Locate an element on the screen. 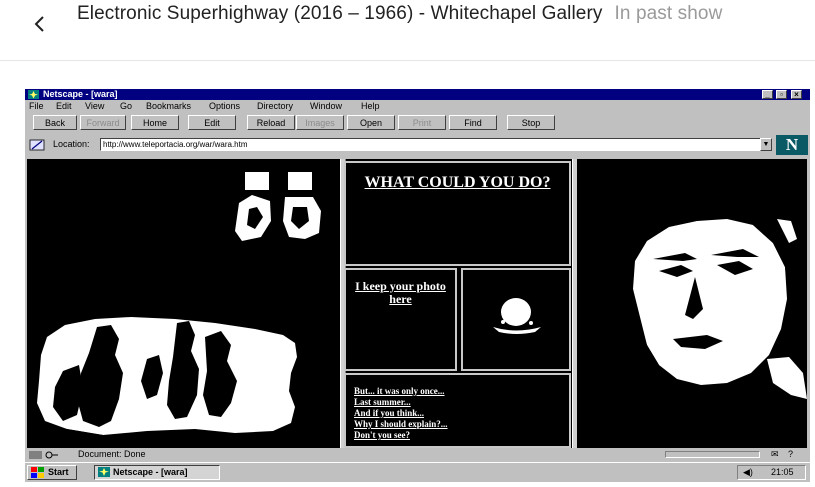 The width and height of the screenshot is (815, 487). task-label: Netscape - [wara] is located at coordinates (150, 472).